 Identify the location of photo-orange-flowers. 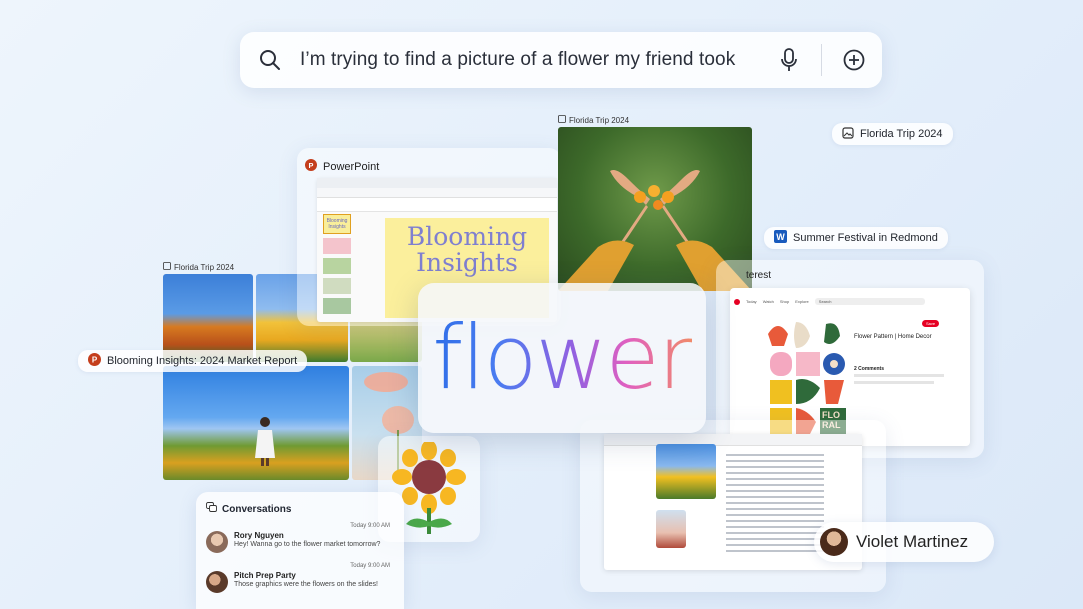
(208, 318).